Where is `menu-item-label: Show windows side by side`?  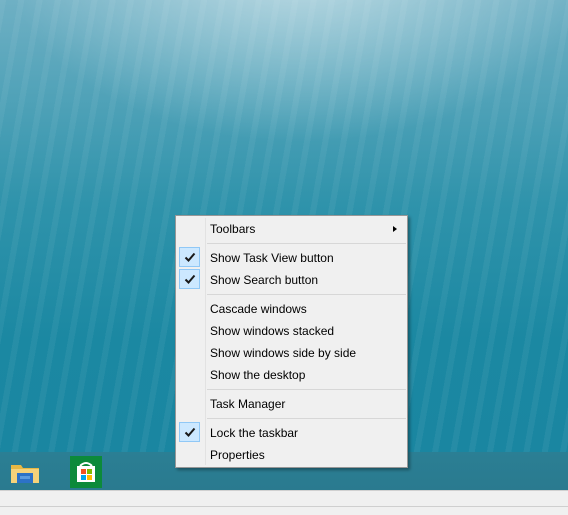 menu-item-label: Show windows side by side is located at coordinates (283, 353).